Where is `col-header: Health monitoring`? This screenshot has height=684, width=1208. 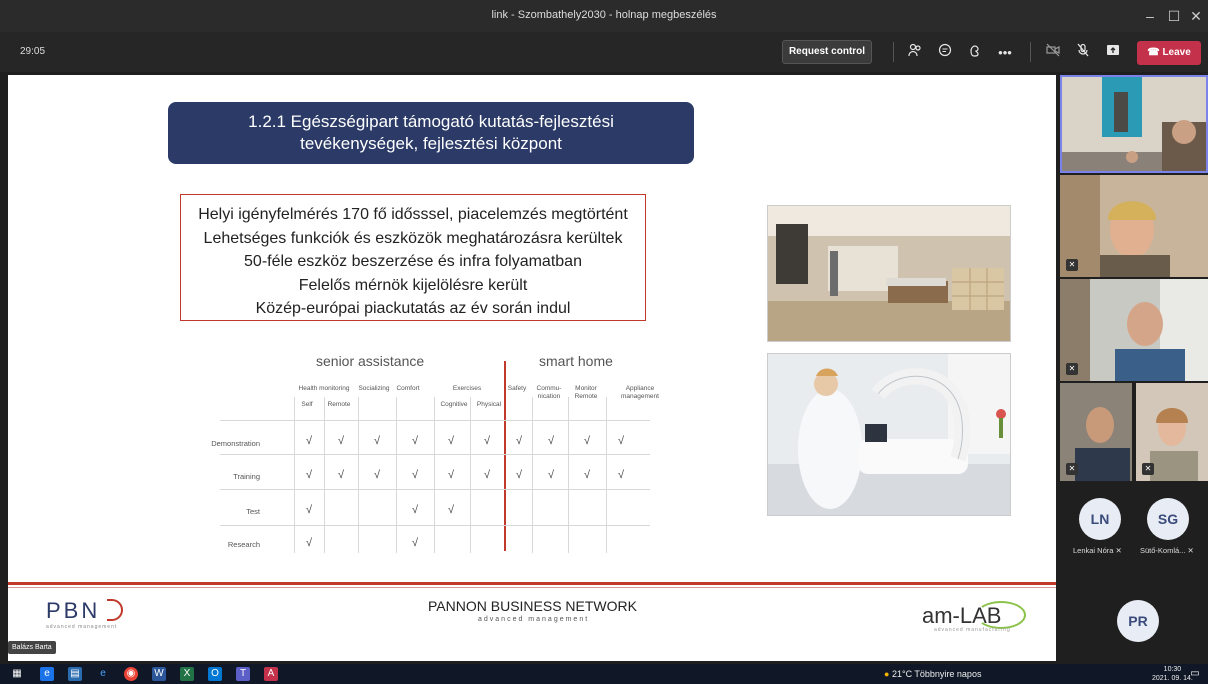
col-header: Health monitoring is located at coordinates (324, 388).